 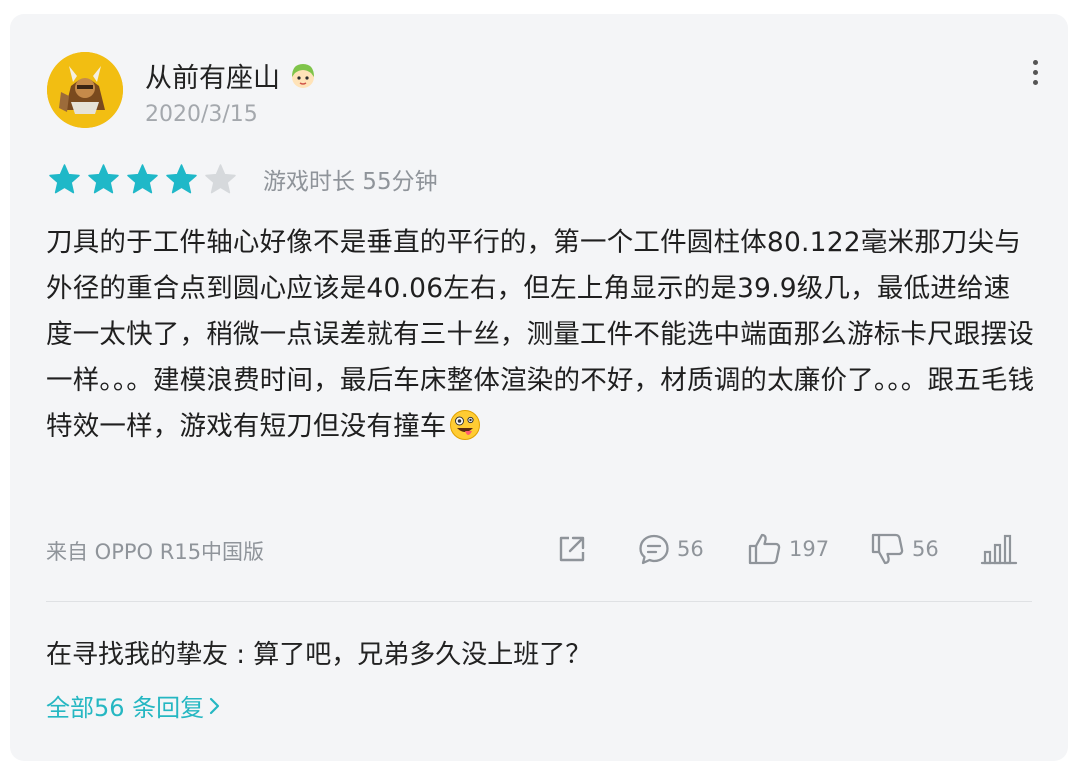 What do you see at coordinates (220, 179) in the screenshot?
I see `star-empty-icon` at bounding box center [220, 179].